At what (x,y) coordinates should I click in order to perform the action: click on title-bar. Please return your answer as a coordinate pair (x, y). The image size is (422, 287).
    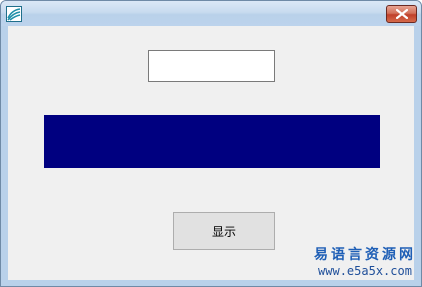
    Looking at the image, I should click on (211, 13).